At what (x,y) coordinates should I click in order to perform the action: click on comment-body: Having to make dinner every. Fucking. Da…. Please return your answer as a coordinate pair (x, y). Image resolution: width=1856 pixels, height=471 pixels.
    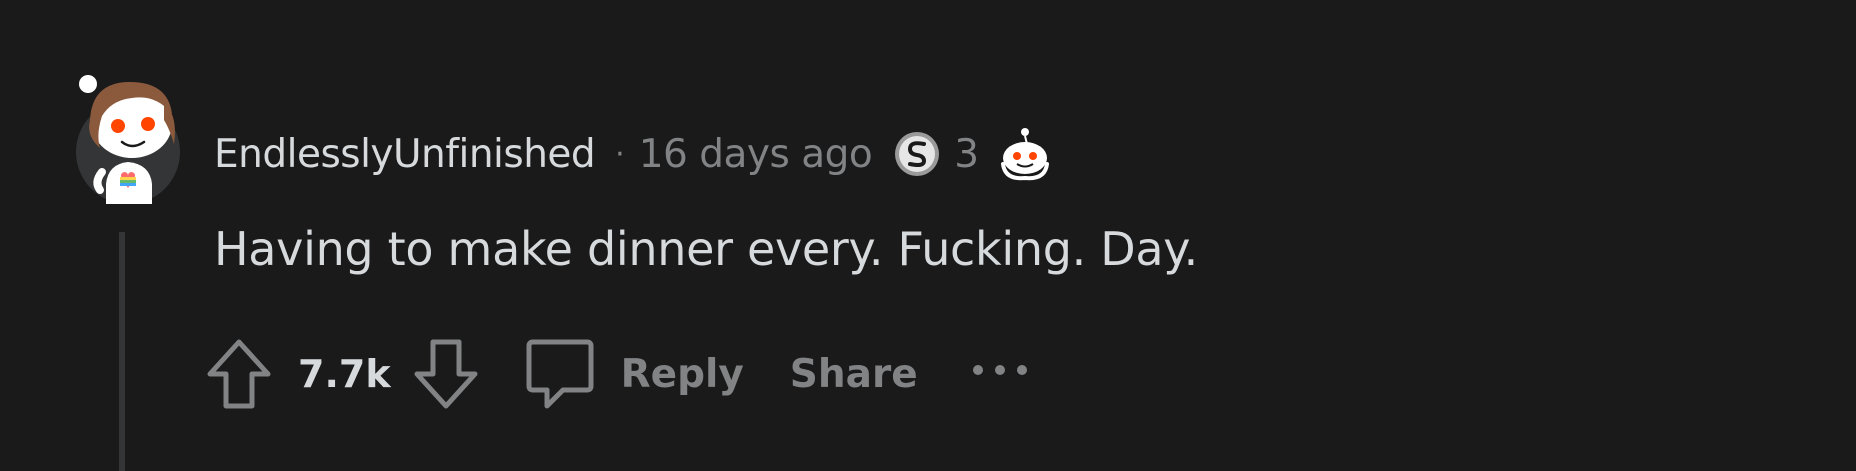
    Looking at the image, I should click on (706, 249).